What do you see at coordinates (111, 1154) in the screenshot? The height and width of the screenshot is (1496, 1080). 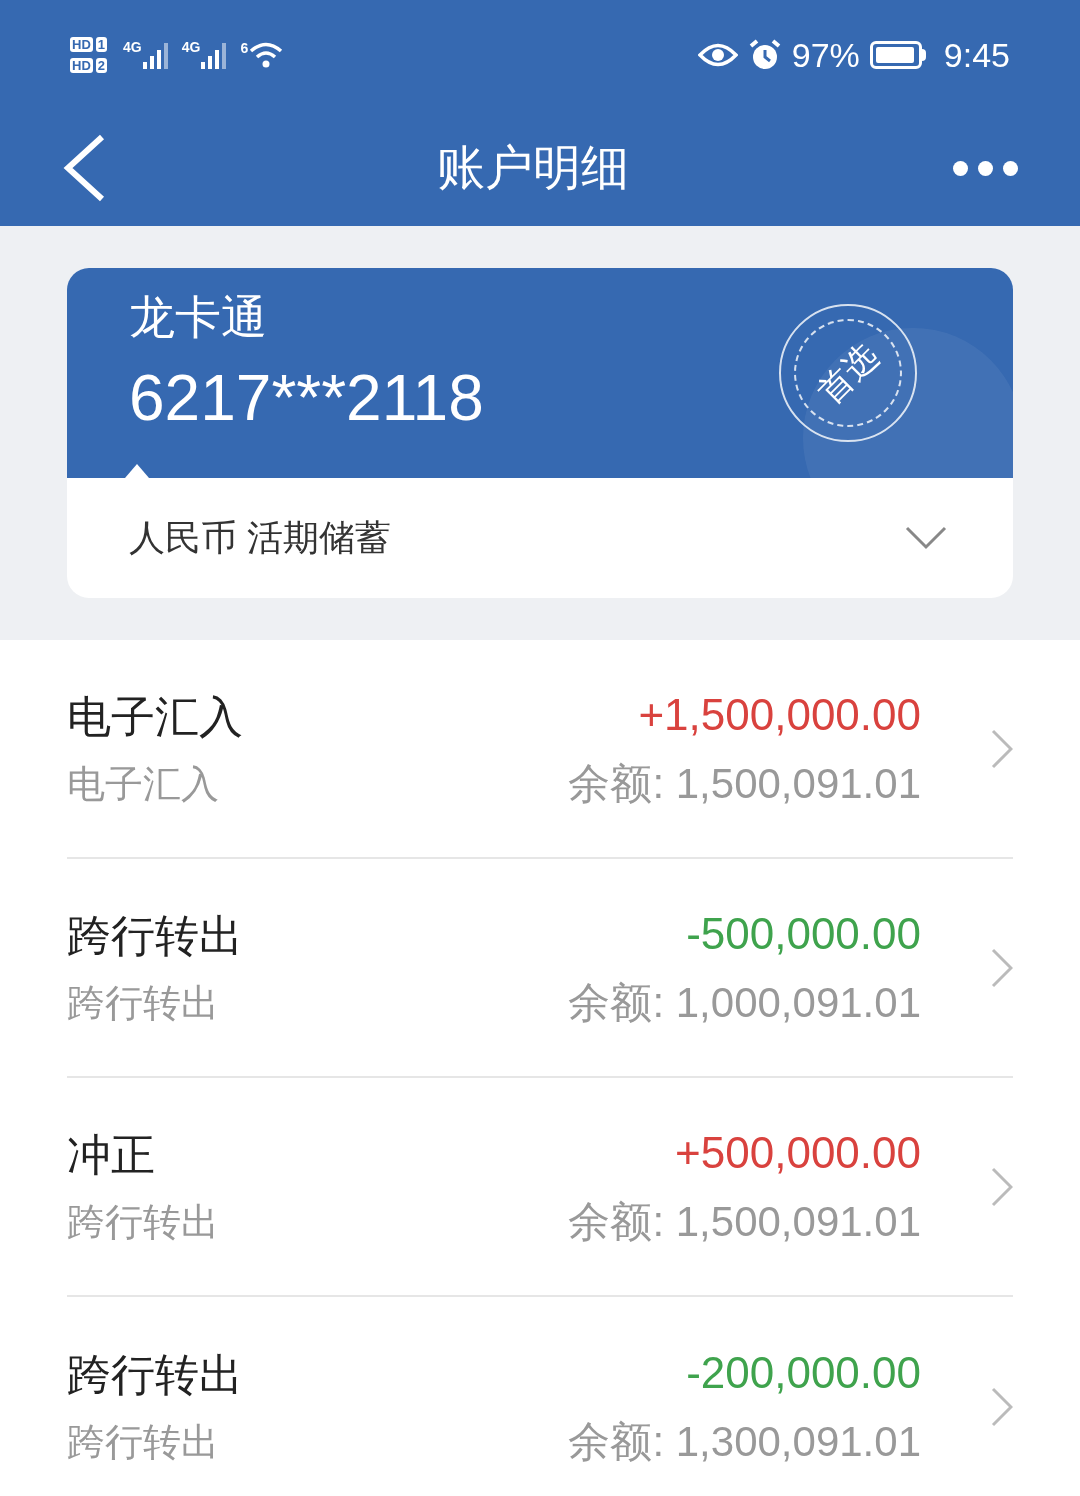 I see `transaction-title: 冲正` at bounding box center [111, 1154].